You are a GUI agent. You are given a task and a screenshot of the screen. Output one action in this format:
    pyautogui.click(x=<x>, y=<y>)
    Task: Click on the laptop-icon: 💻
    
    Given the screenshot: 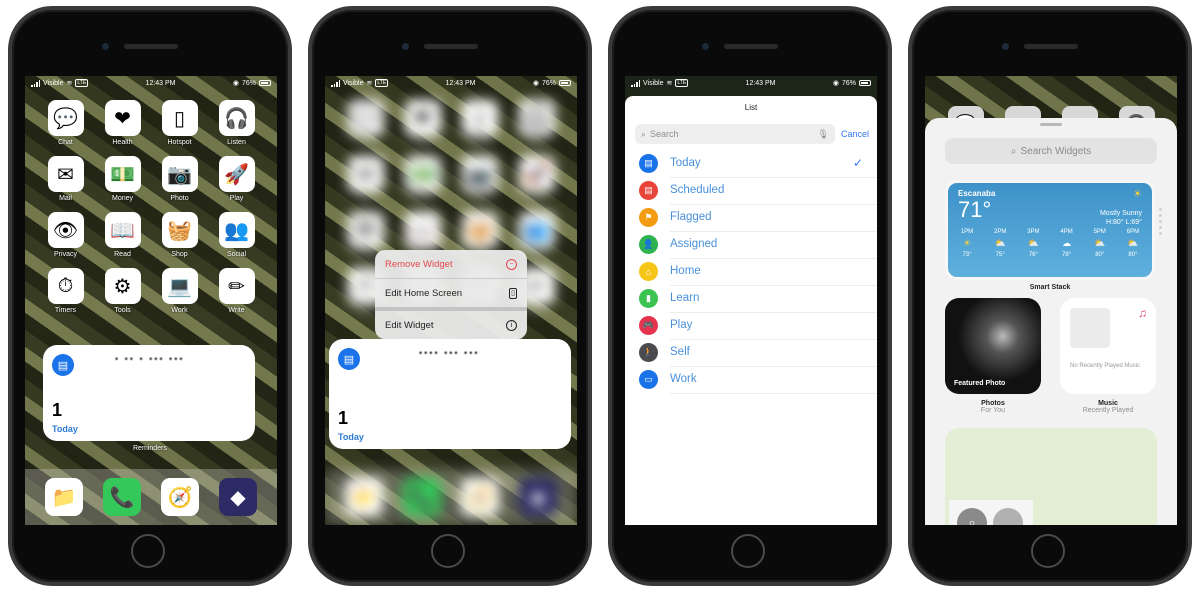 What is the action you would take?
    pyautogui.click(x=179, y=286)
    